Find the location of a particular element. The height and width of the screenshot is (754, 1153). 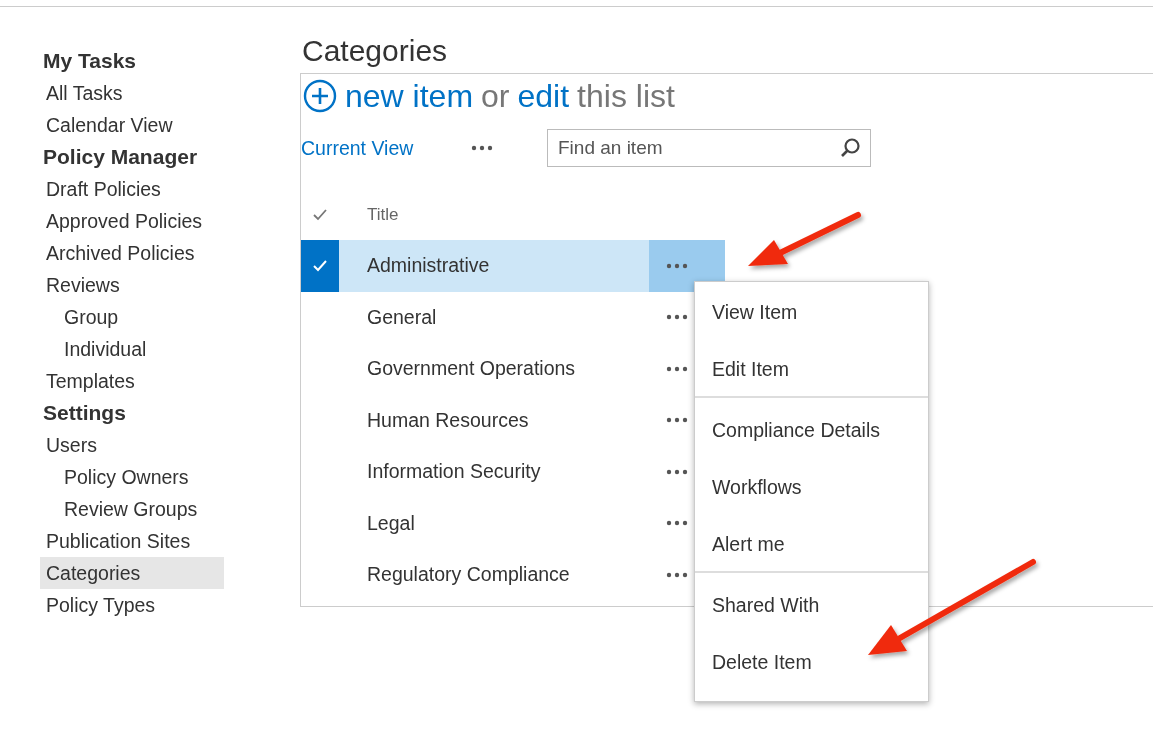

menu-item: Workflows is located at coordinates (811, 491).